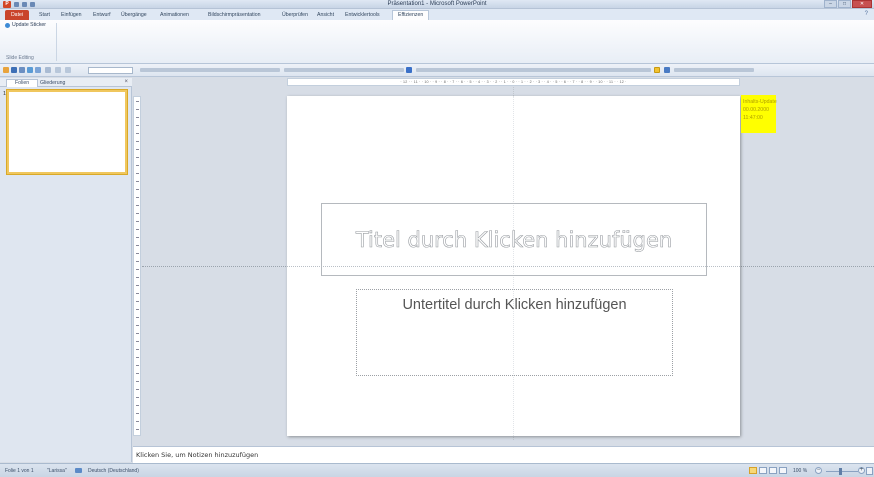  What do you see at coordinates (800, 471) in the screenshot?
I see `zoom-level: 100 %` at bounding box center [800, 471].